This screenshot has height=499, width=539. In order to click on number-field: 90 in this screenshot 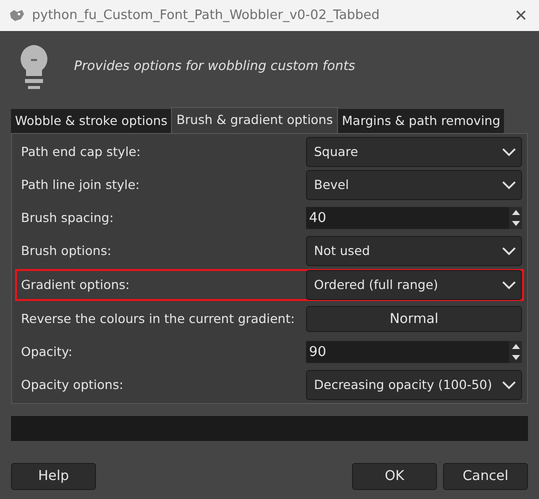, I will do `click(407, 352)`.